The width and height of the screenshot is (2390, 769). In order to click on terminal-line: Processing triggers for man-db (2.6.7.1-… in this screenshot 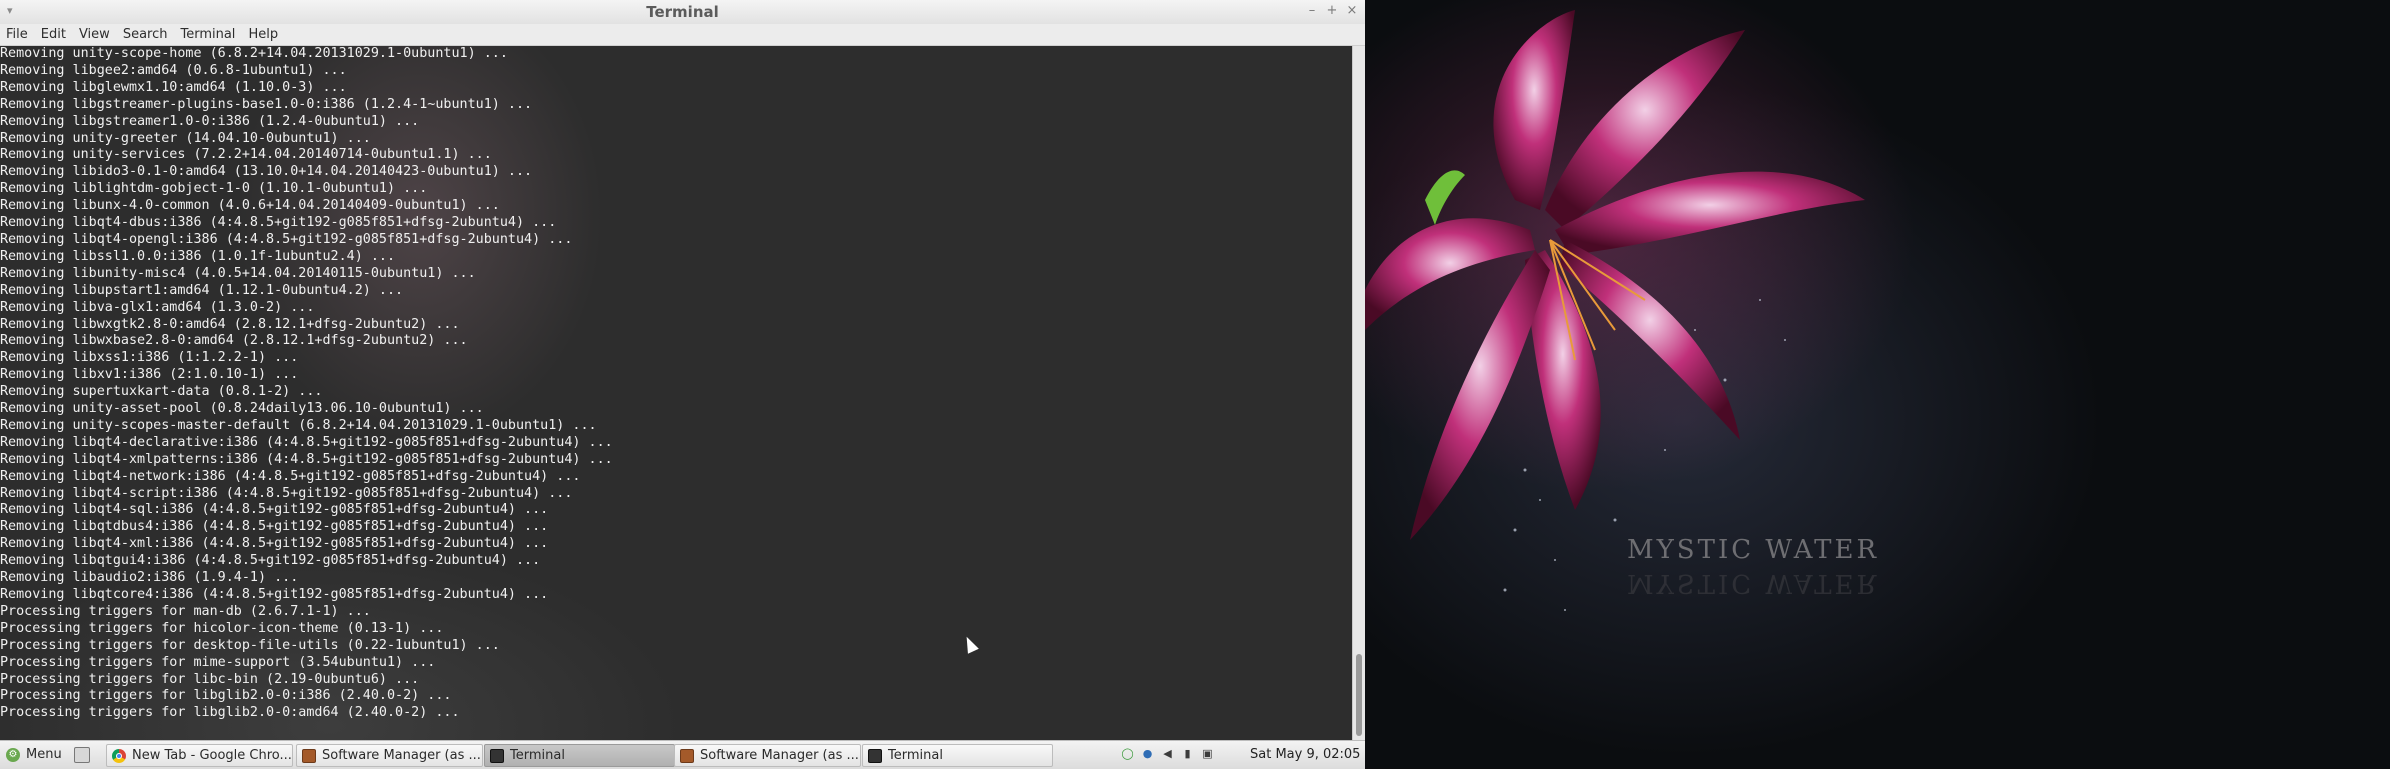, I will do `click(185, 611)`.